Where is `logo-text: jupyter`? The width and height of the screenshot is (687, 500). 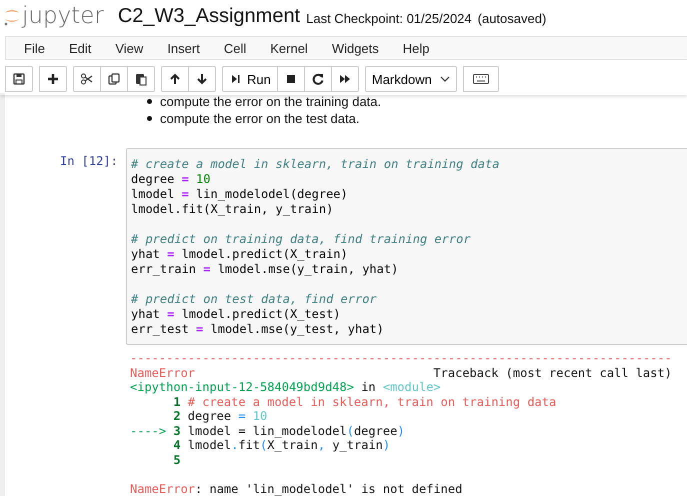 logo-text: jupyter is located at coordinates (63, 16).